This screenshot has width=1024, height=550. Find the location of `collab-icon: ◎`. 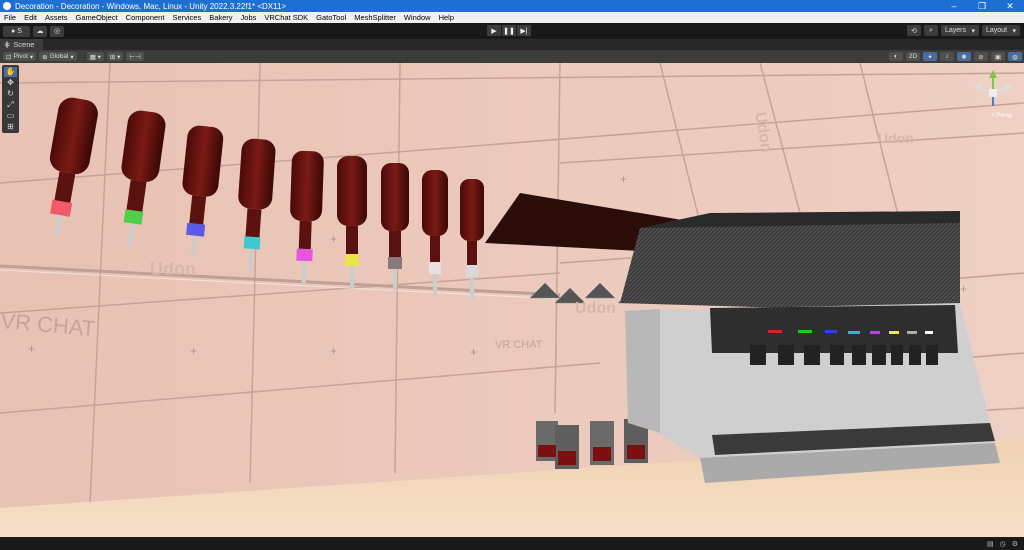

collab-icon: ◎ is located at coordinates (57, 31).